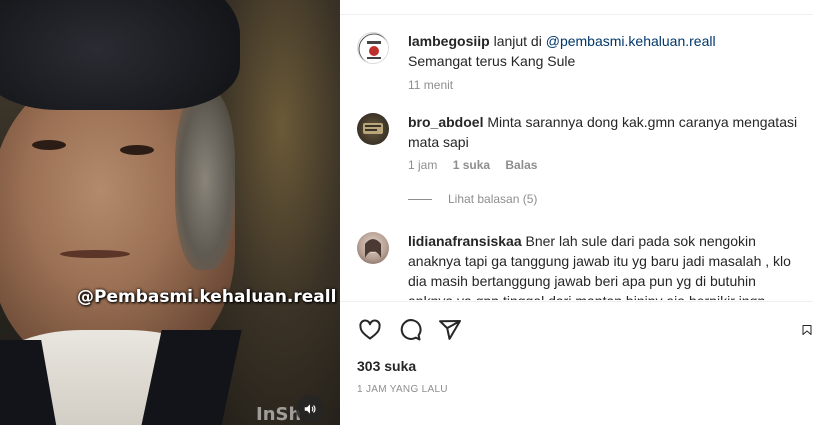 The height and width of the screenshot is (425, 813). I want to click on share-button, so click(450, 330).